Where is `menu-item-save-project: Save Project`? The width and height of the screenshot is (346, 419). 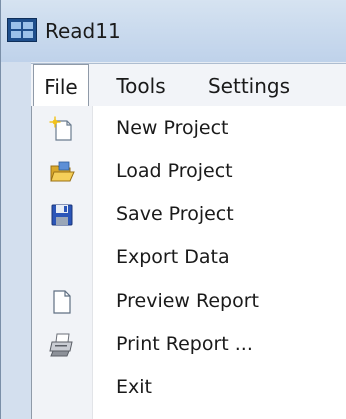
menu-item-save-project: Save Project is located at coordinates (189, 214).